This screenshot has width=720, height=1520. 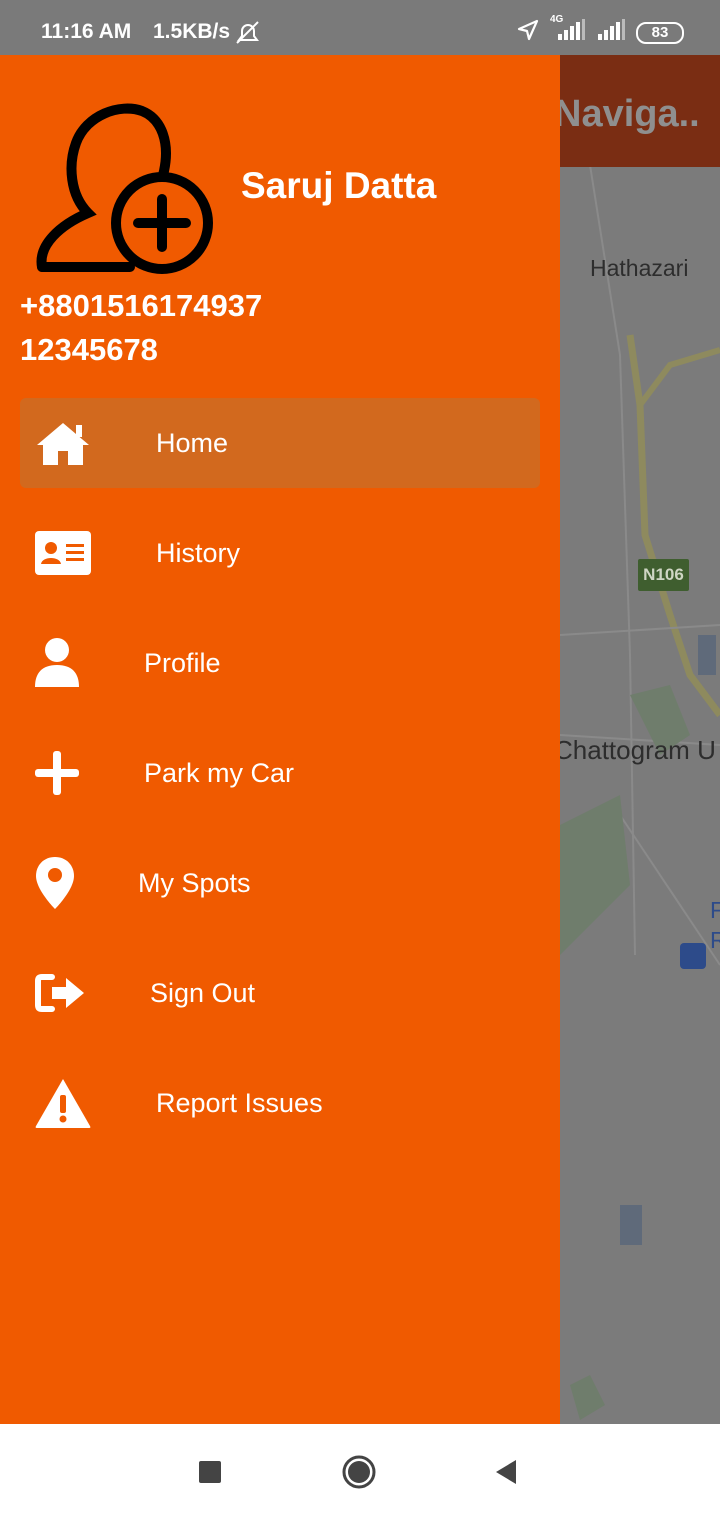 I want to click on plus-icon, so click(x=57, y=773).